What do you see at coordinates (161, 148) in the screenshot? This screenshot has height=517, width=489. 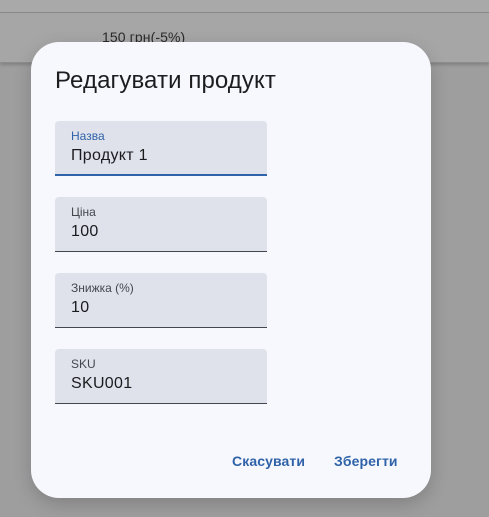 I see `name-field: Назва Продукт 1` at bounding box center [161, 148].